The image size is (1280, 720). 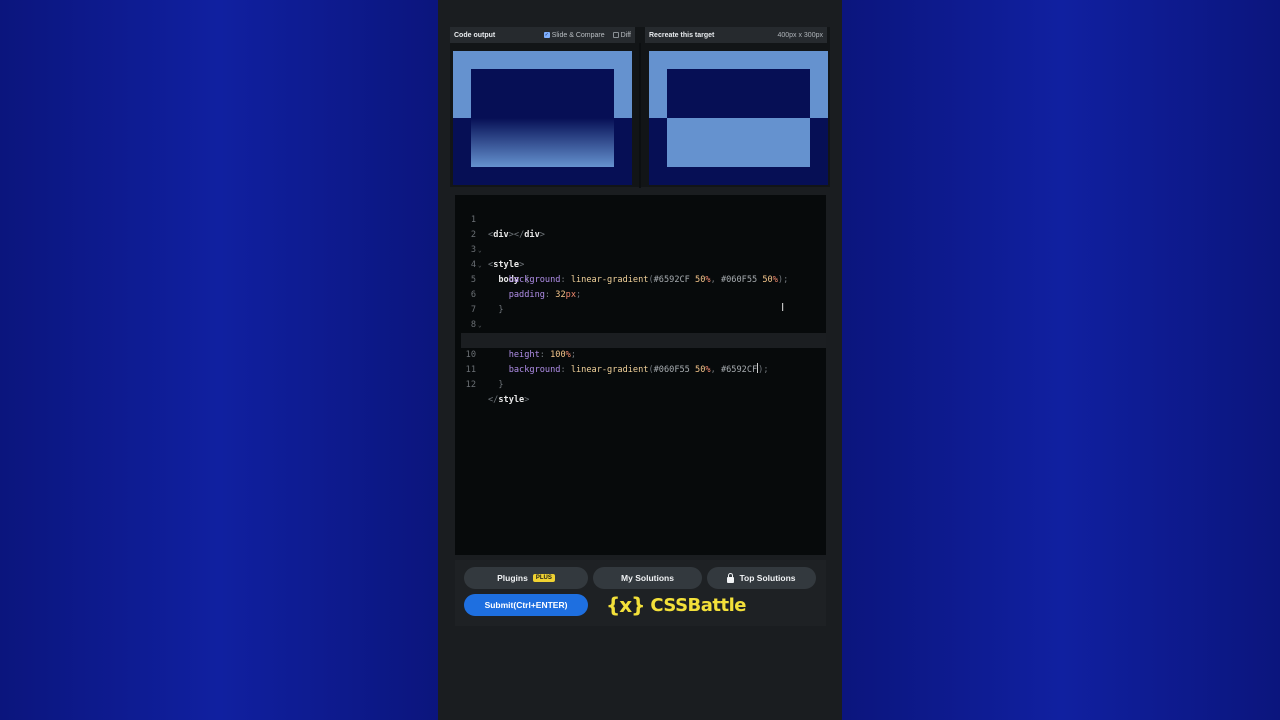 I want to click on output-div, so click(x=542, y=118).